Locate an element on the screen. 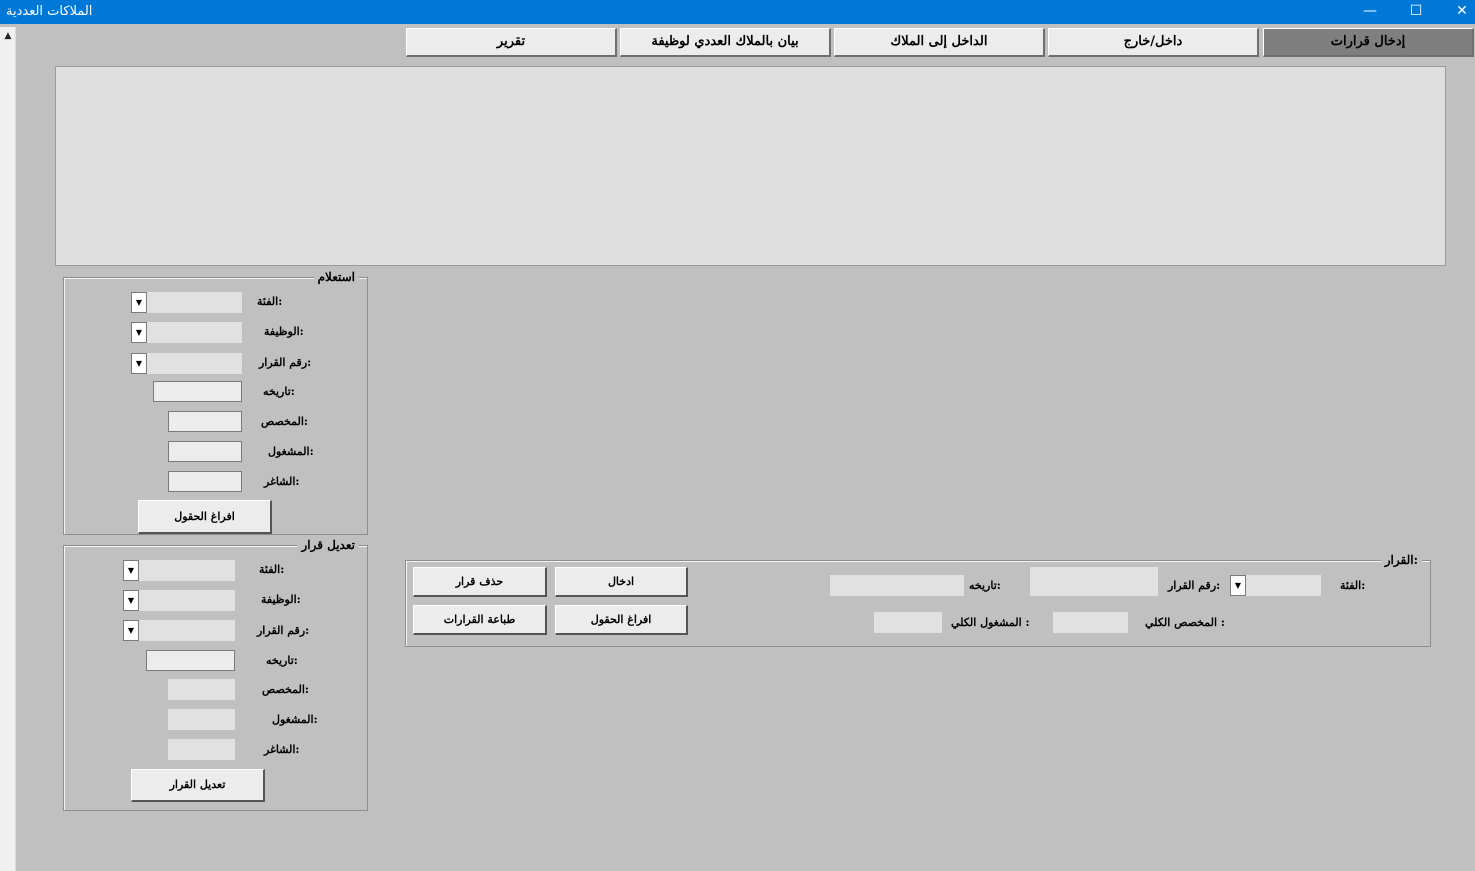 The image size is (1475, 871). edit-occupied-label: المشغول: is located at coordinates (295, 719).